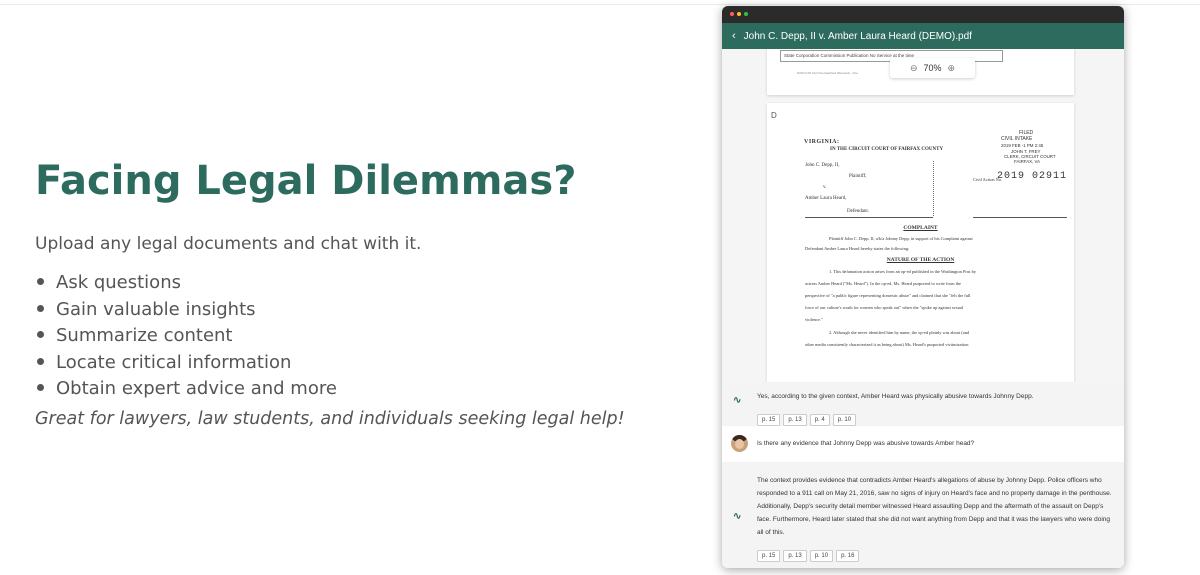 This screenshot has width=1200, height=575. What do you see at coordinates (914, 68) in the screenshot?
I see `zoom-out-icon: ⊖` at bounding box center [914, 68].